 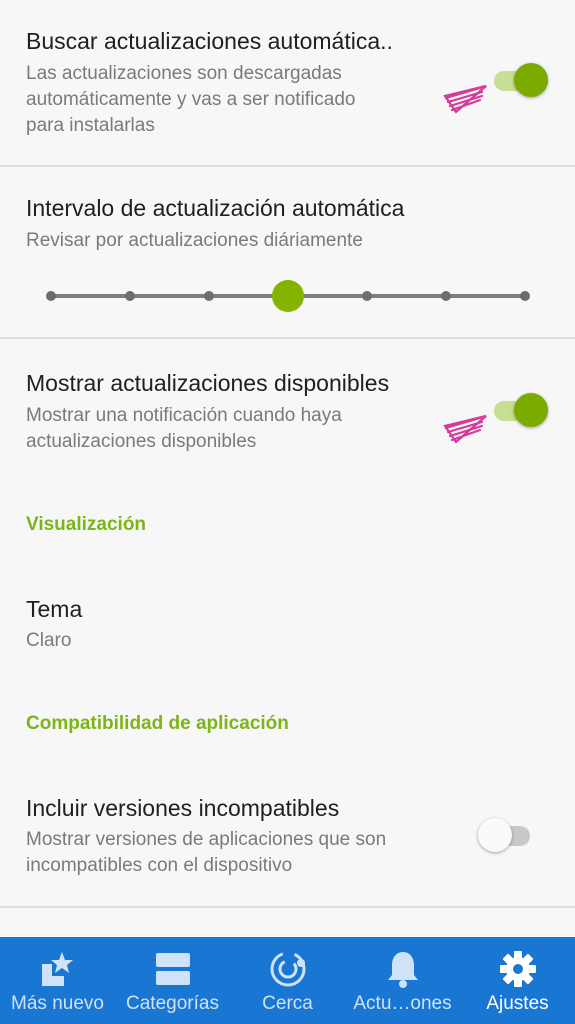 What do you see at coordinates (518, 969) in the screenshot?
I see `gear-icon` at bounding box center [518, 969].